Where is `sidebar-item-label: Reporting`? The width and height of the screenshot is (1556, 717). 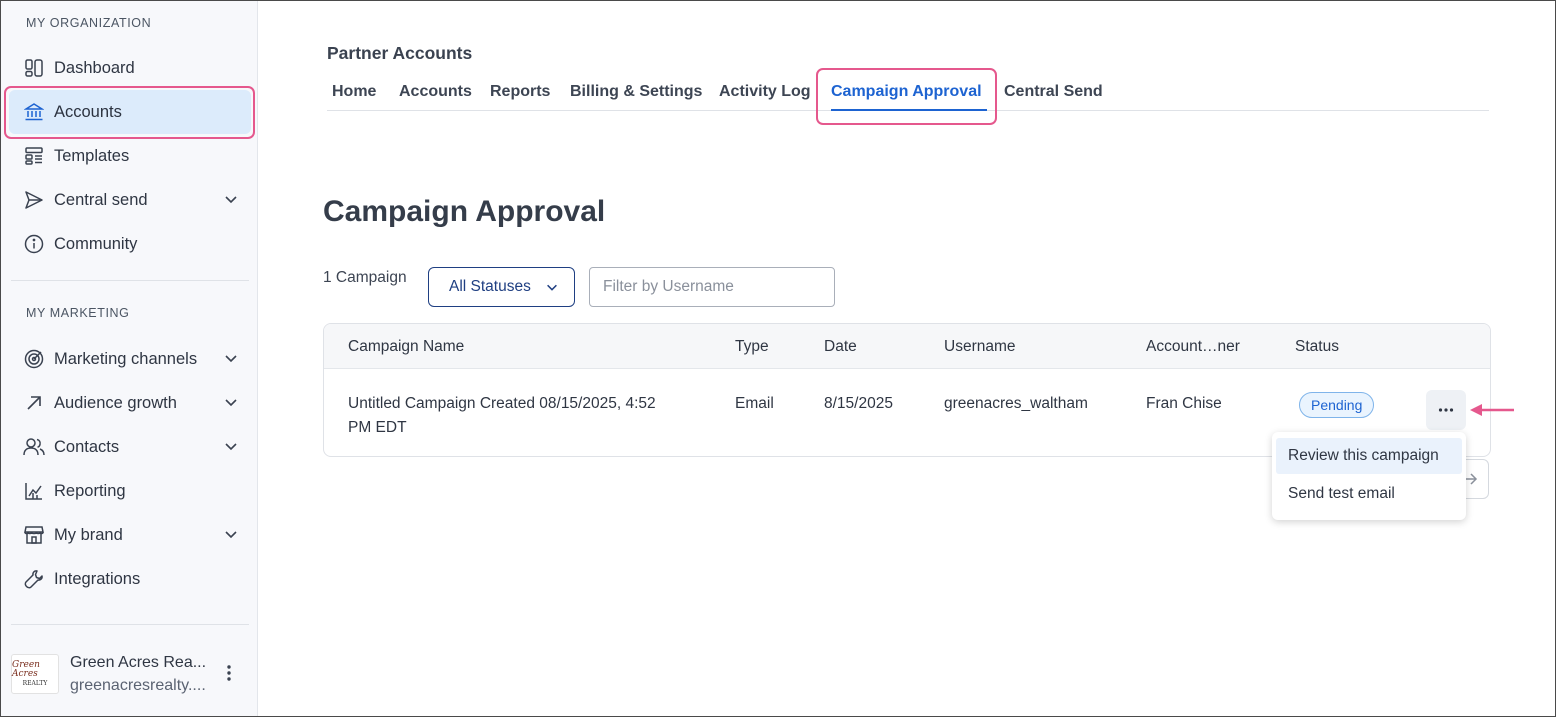
sidebar-item-label: Reporting is located at coordinates (90, 490).